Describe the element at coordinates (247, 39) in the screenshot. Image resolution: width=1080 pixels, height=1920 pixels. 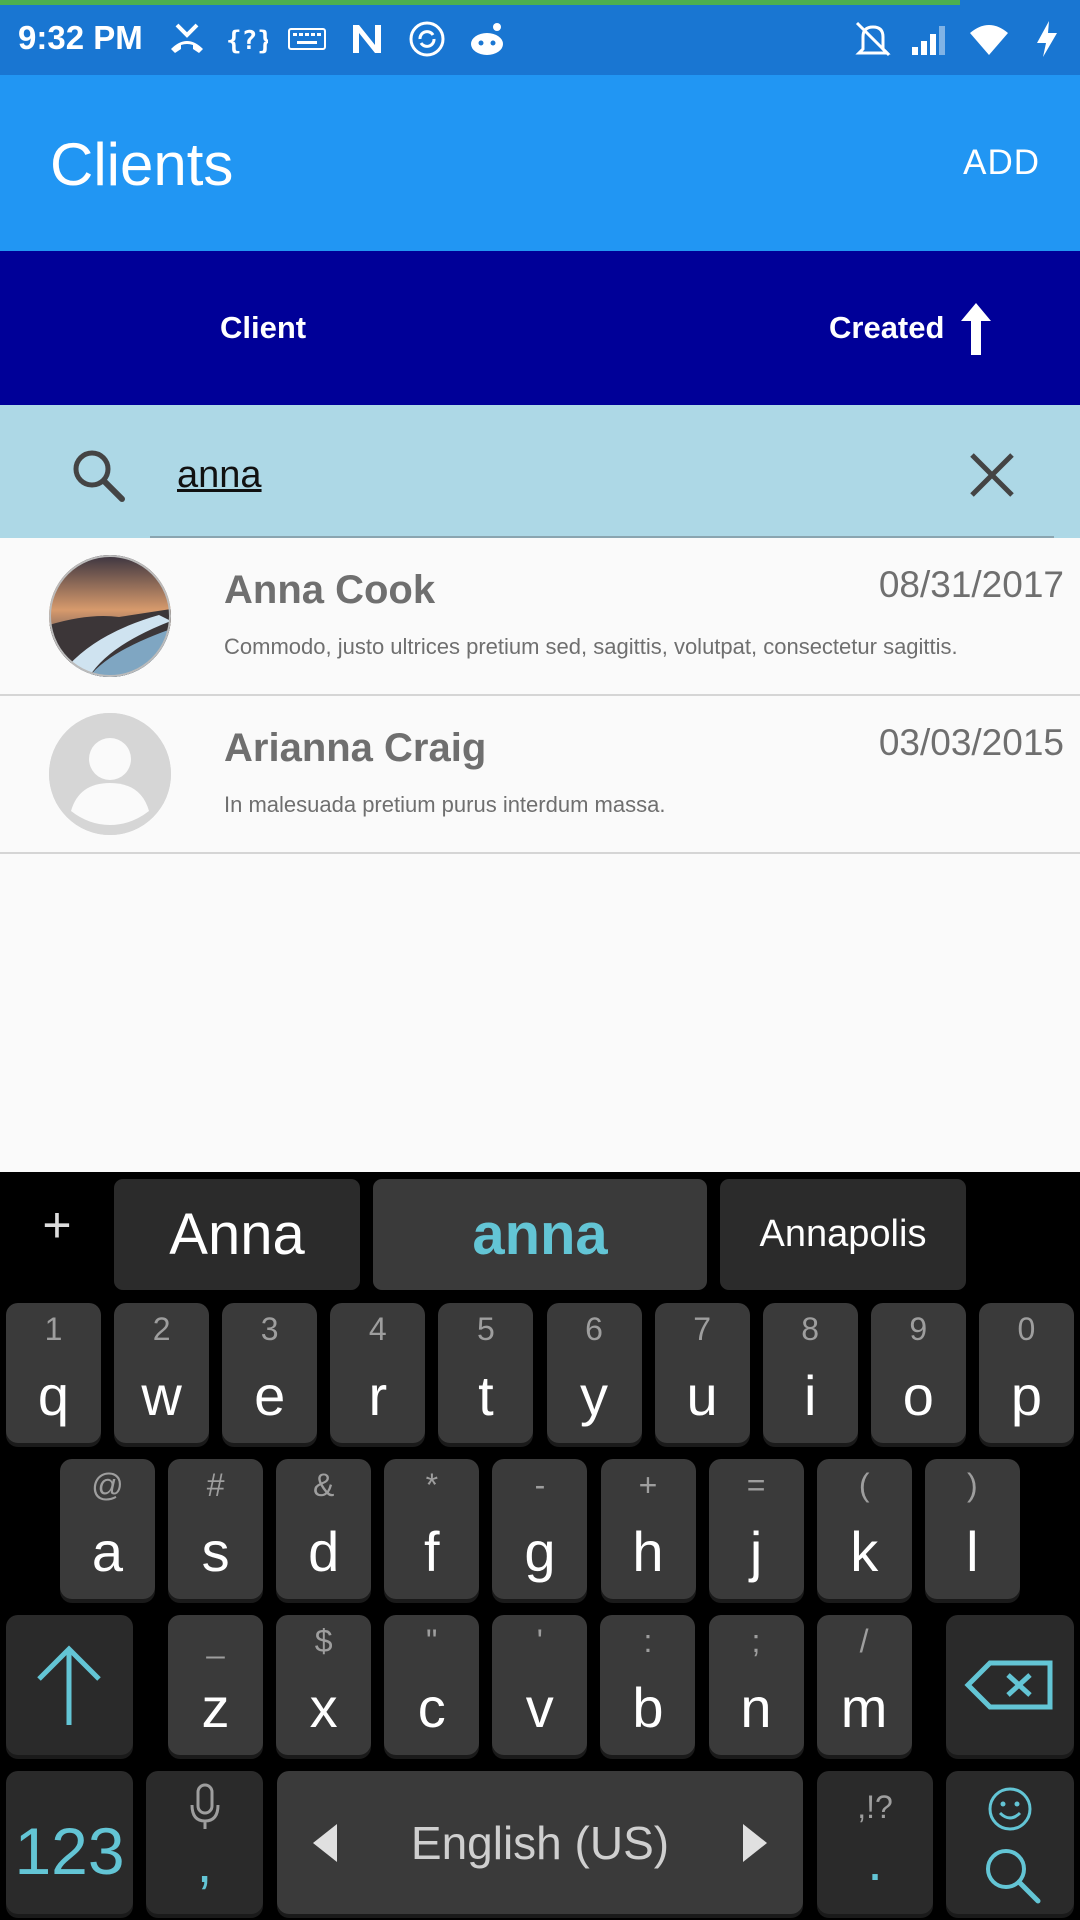
I see `unknown-app-icon: {?}` at that location.